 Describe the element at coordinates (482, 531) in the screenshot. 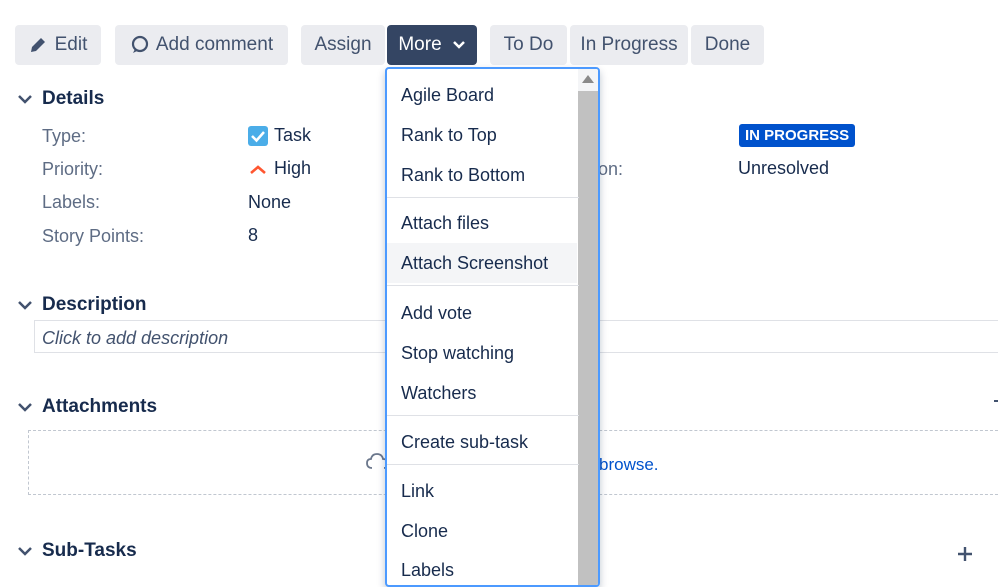

I see `menu-item-clone: Clone` at that location.